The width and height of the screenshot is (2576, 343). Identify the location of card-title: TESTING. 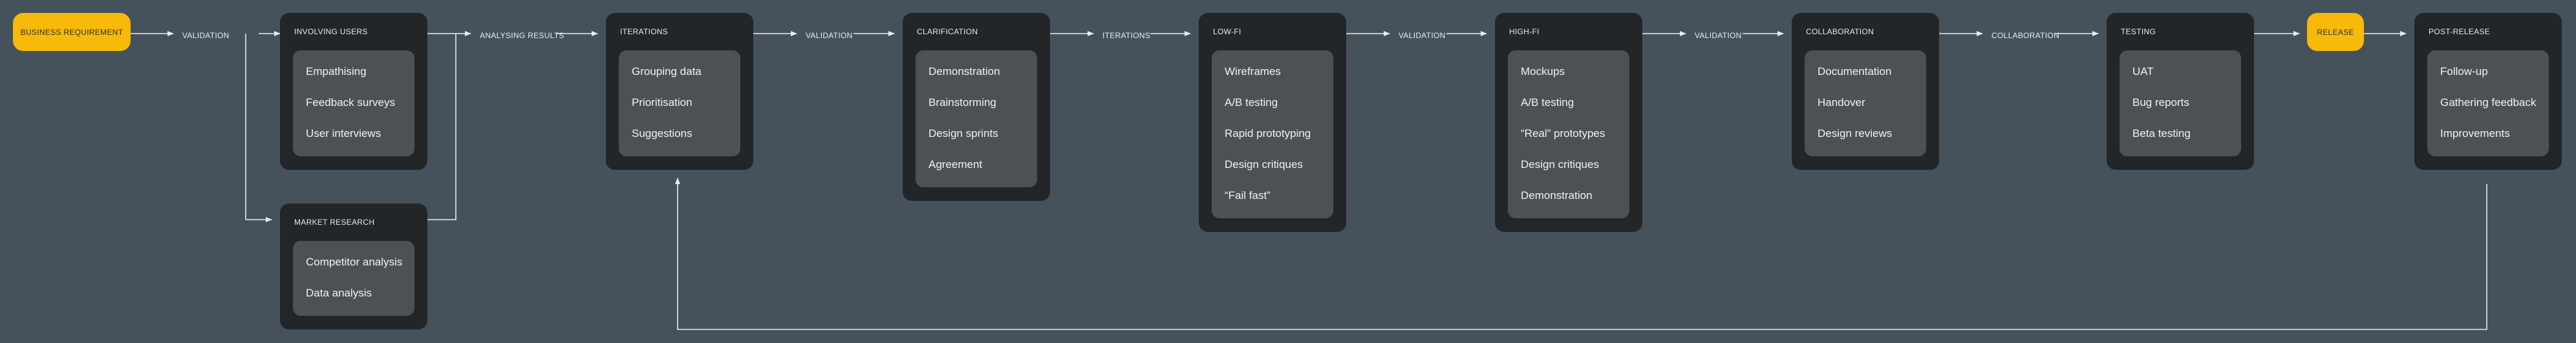
(2138, 31).